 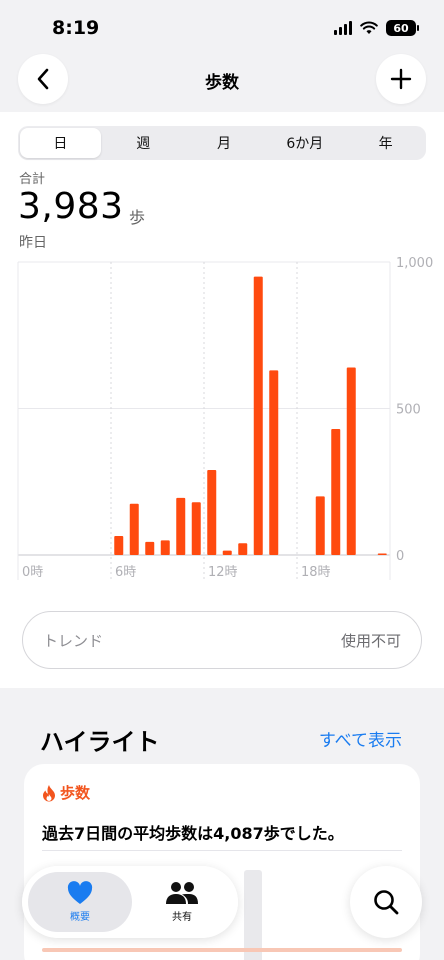 What do you see at coordinates (370, 640) in the screenshot?
I see `trend-value: 使用不可` at bounding box center [370, 640].